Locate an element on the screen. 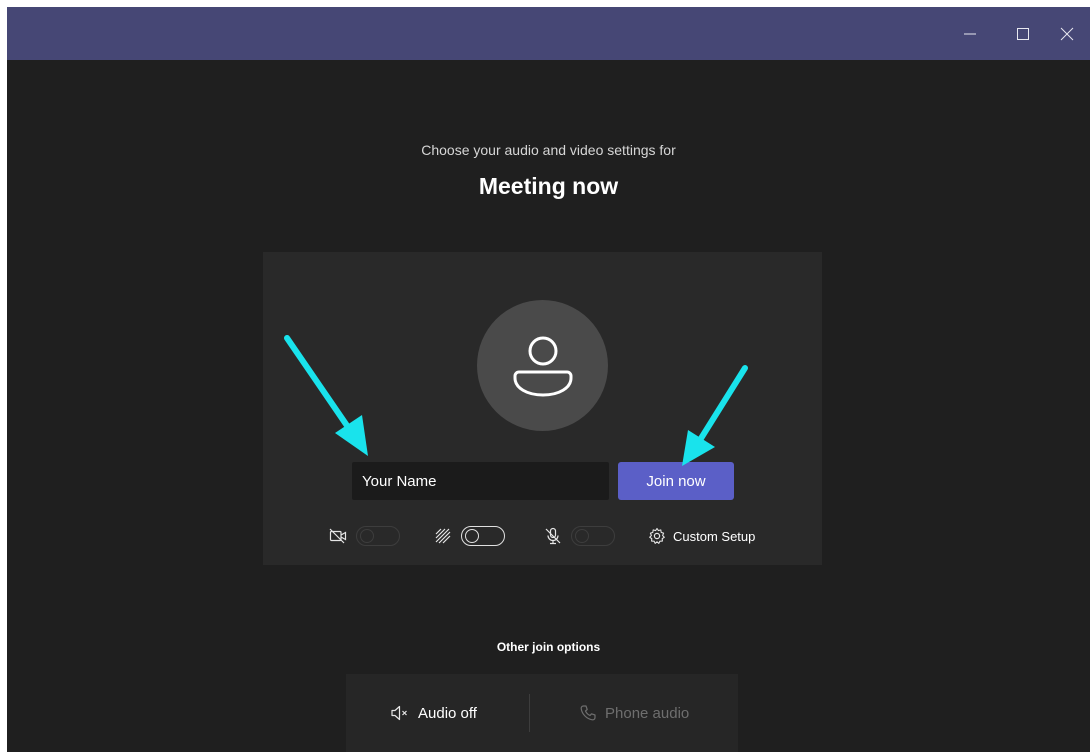 This screenshot has height=752, width=1090. options-divider is located at coordinates (529, 713).